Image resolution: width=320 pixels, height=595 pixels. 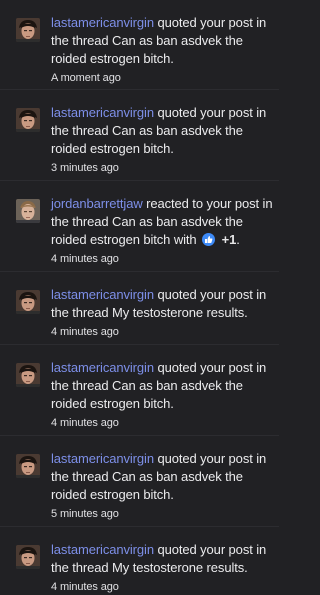 What do you see at coordinates (97, 203) in the screenshot?
I see `username-link: jordanbarrettjaw` at bounding box center [97, 203].